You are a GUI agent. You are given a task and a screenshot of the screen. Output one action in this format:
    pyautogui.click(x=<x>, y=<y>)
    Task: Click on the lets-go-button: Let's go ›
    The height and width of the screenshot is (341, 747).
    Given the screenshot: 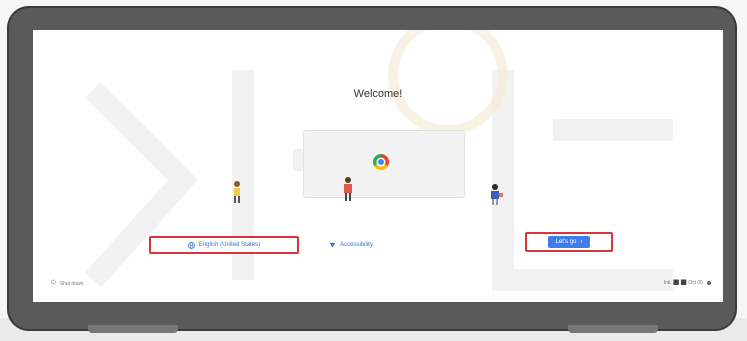 What is the action you would take?
    pyautogui.click(x=569, y=242)
    